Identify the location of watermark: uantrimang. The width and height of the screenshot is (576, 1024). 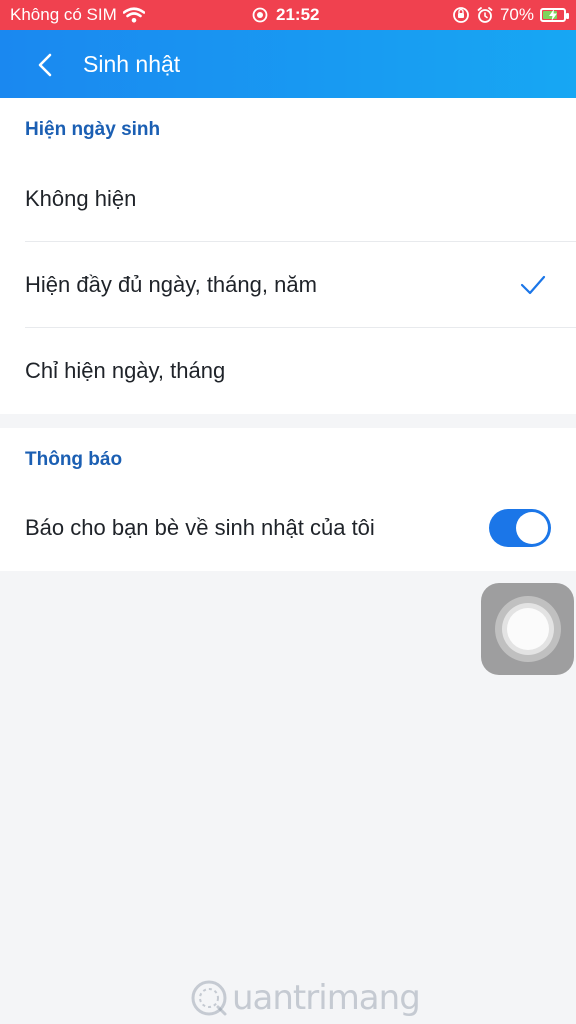
(305, 997).